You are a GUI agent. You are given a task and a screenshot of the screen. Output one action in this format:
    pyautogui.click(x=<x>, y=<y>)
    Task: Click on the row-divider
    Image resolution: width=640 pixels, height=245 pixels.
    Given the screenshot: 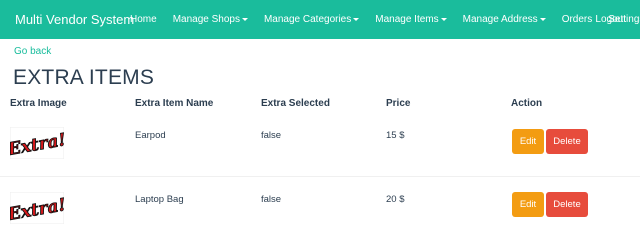 What is the action you would take?
    pyautogui.click(x=320, y=176)
    